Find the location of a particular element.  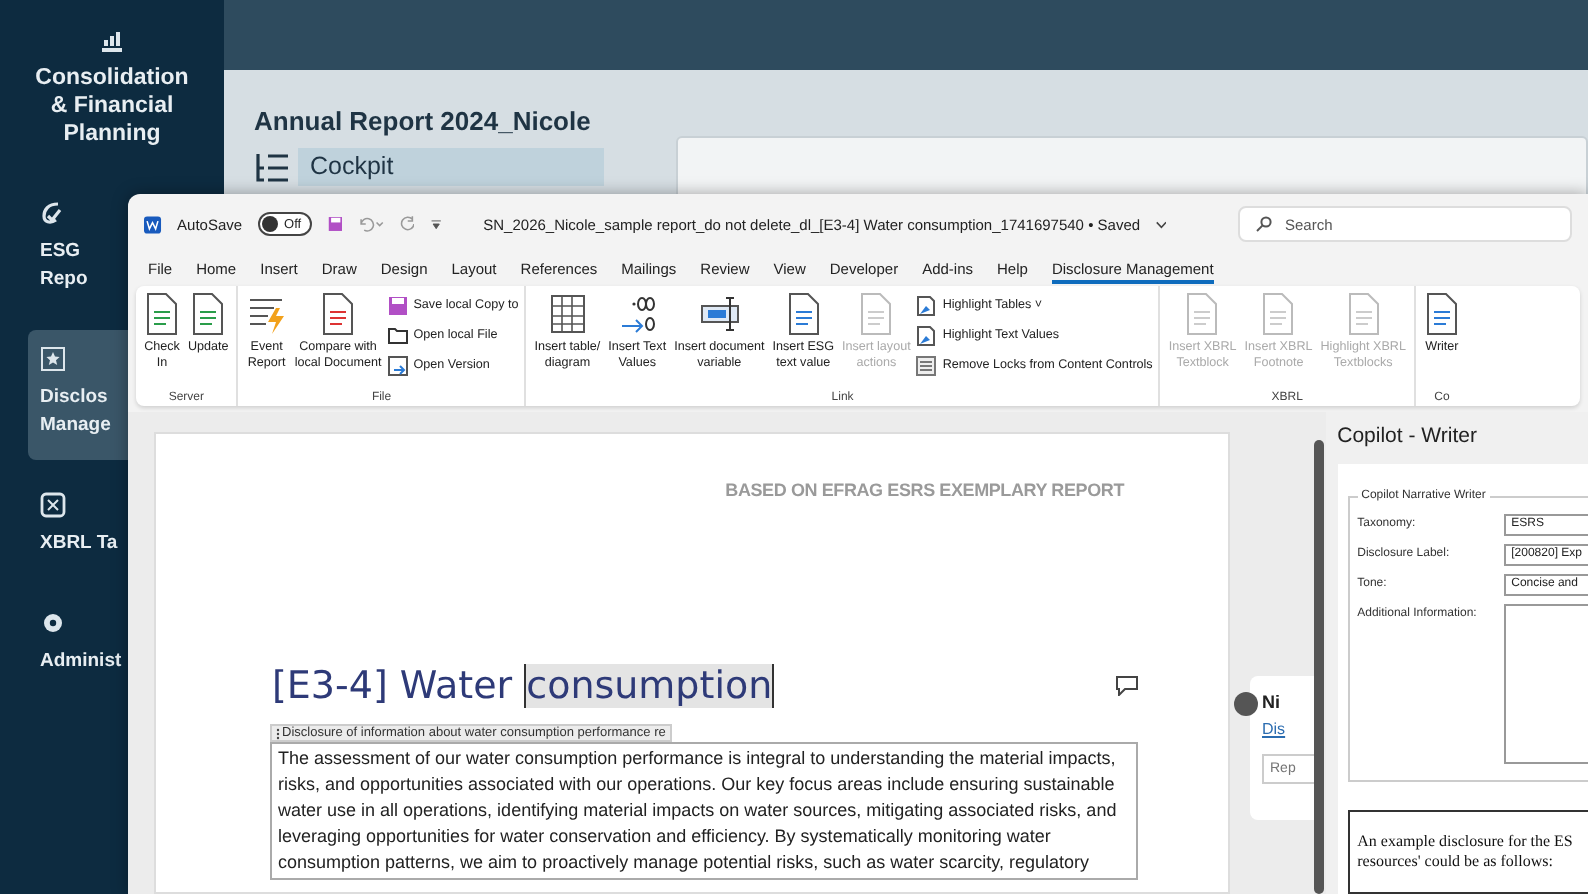

sidebar-label: Disclos Manage is located at coordinates (76, 412).